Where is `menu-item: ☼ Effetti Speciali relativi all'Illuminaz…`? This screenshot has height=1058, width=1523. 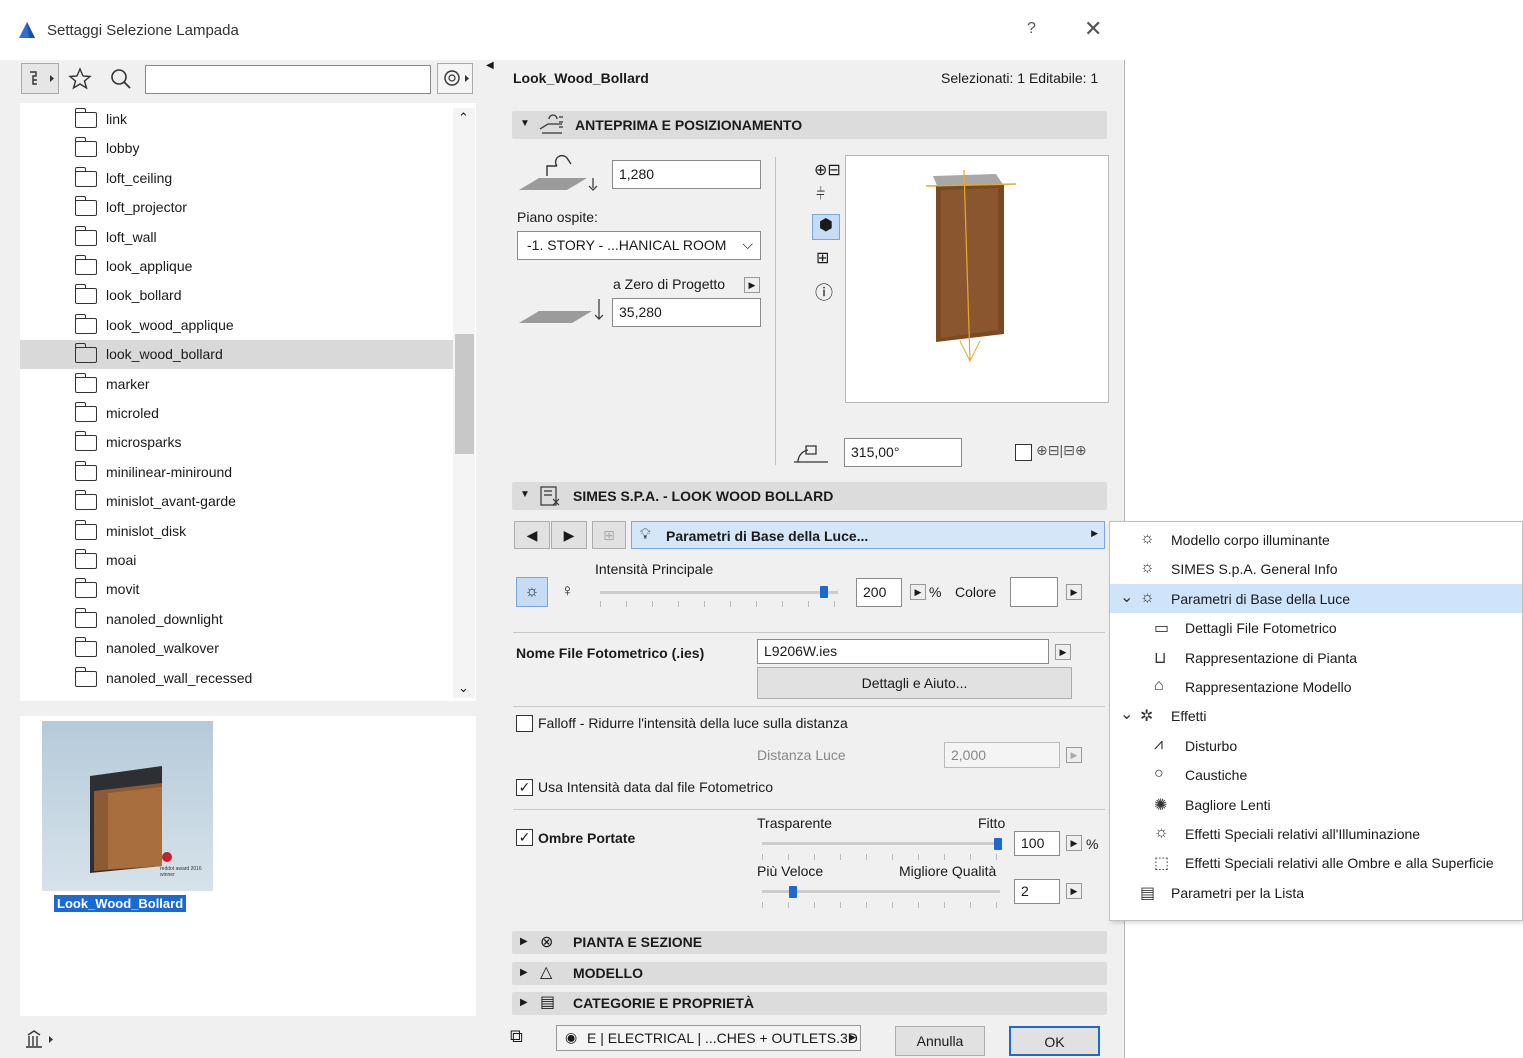 menu-item: ☼ Effetti Speciali relativi all'Illuminaz… is located at coordinates (1316, 833).